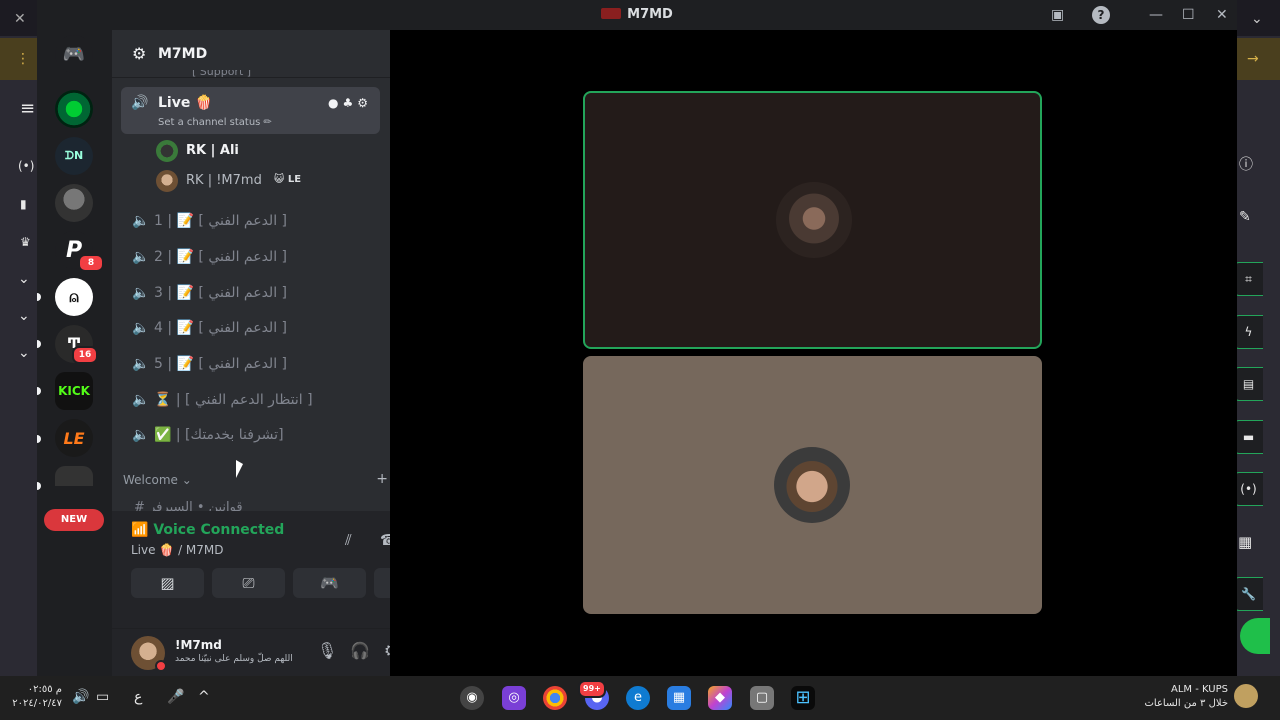  I want to click on monitor-icon: ▭, so click(102, 697).